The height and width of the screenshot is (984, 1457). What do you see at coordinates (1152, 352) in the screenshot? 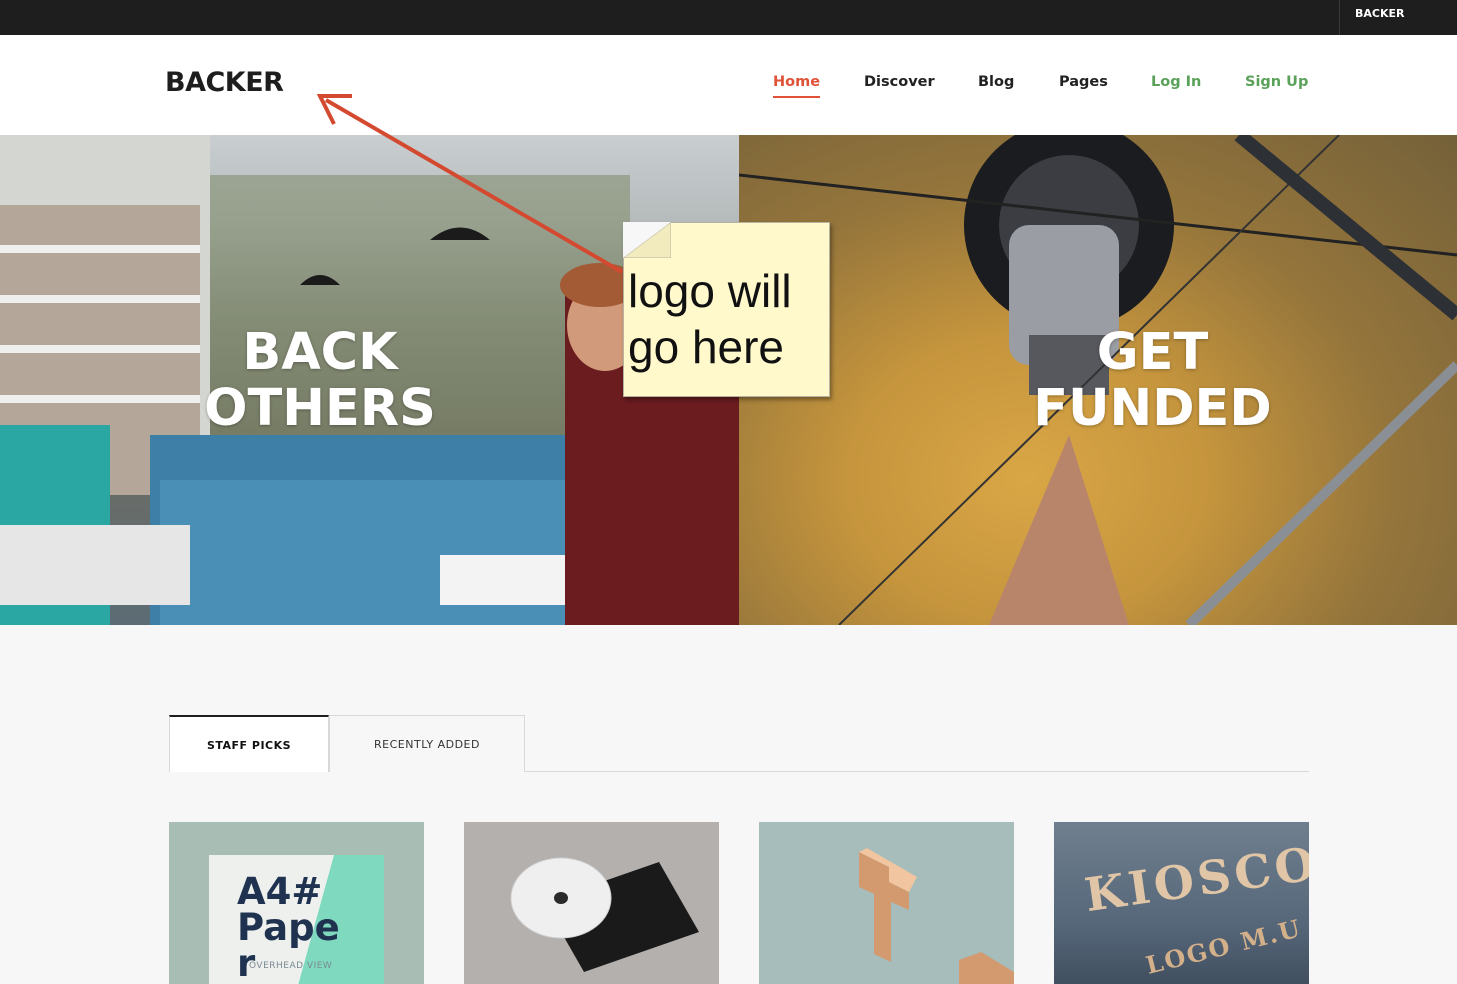
I see `hero-right-title-line1: GET` at bounding box center [1152, 352].